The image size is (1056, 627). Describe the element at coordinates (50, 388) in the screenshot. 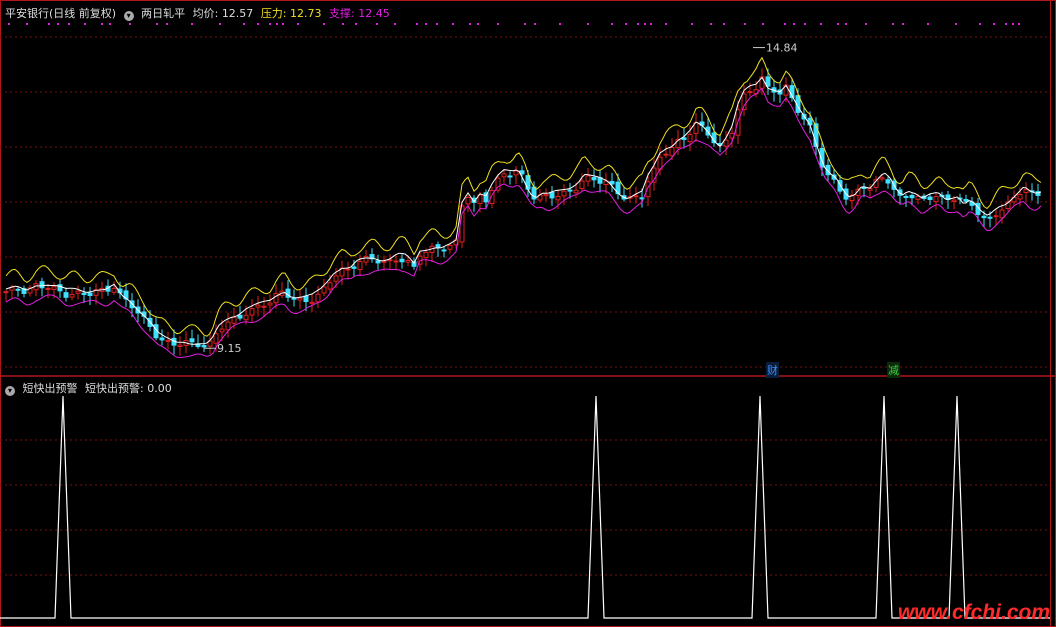

I see `sub-indicator-name: 短快出预警` at that location.